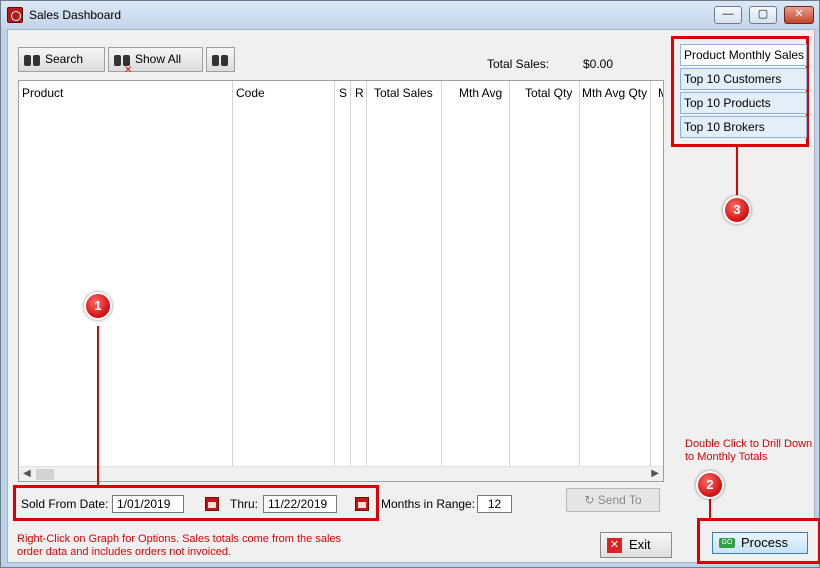 The height and width of the screenshot is (568, 820). Describe the element at coordinates (710, 485) in the screenshot. I see `callout-badge-2: 2` at that location.